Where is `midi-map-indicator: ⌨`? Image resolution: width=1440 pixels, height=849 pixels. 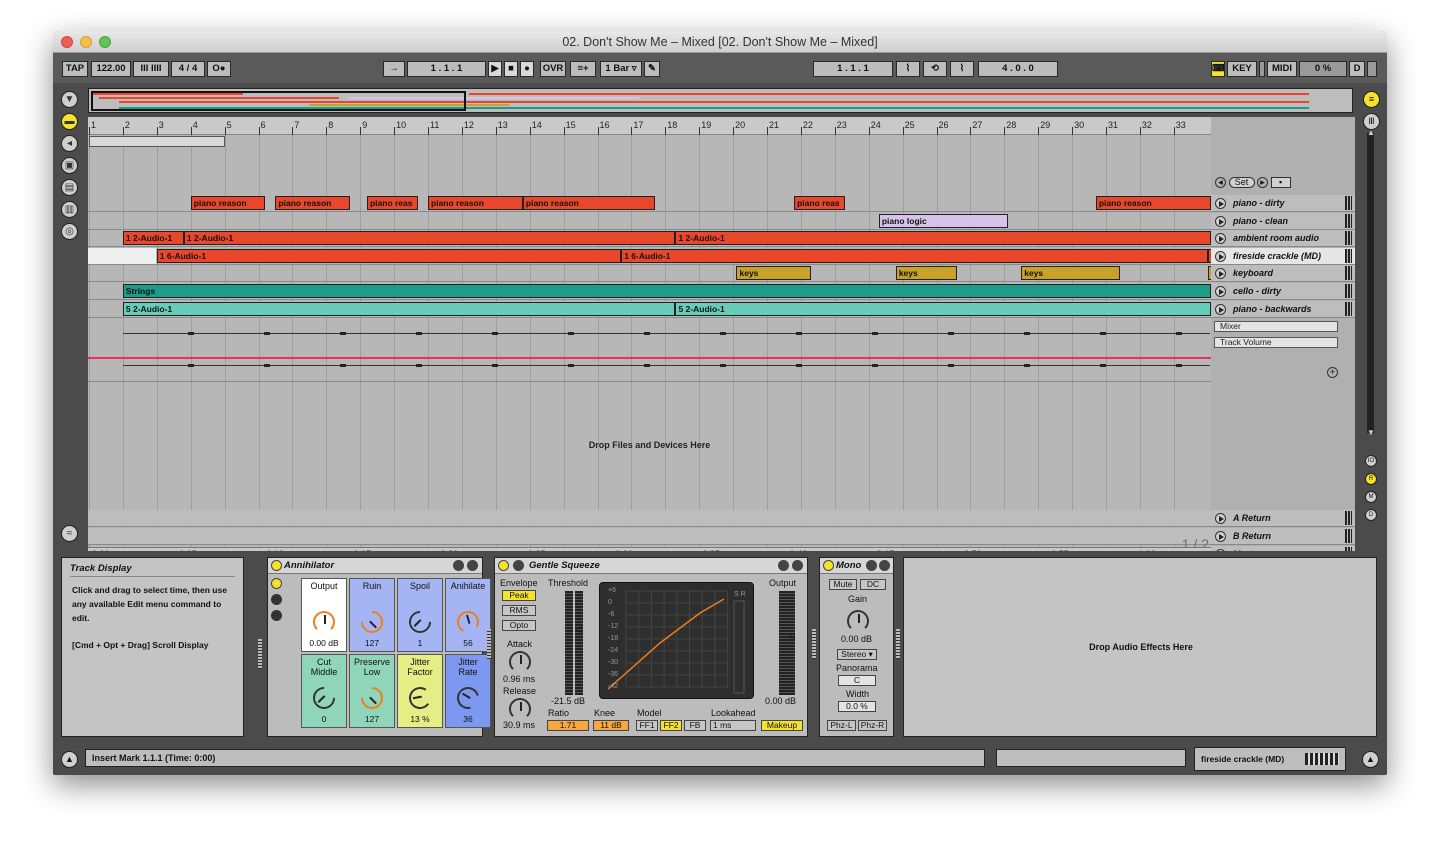
midi-map-indicator: ⌨ is located at coordinates (1218, 69).